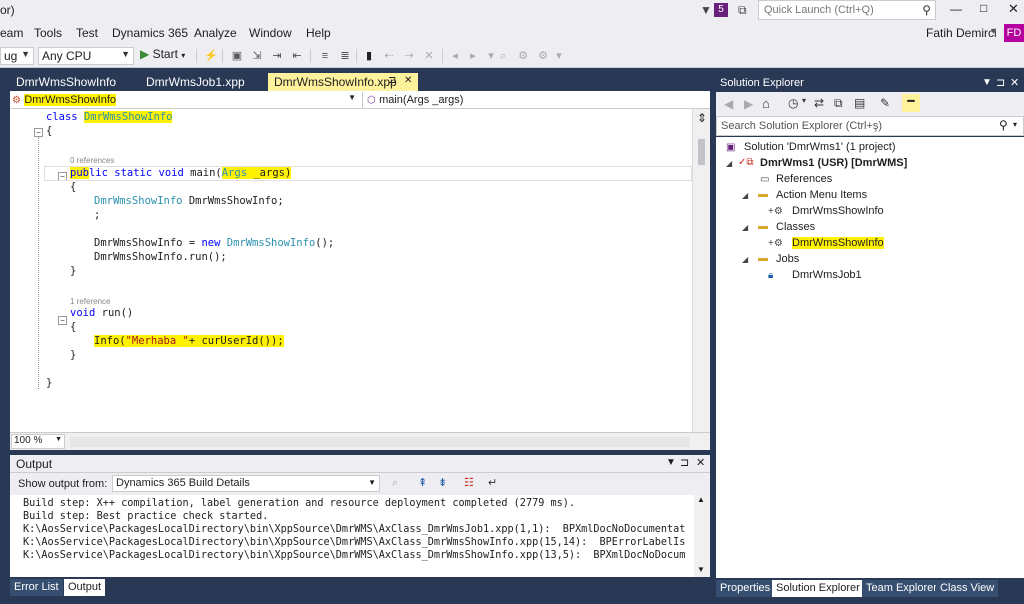  What do you see at coordinates (742, 10) in the screenshot?
I see `feedback-icon: ⧉` at bounding box center [742, 10].